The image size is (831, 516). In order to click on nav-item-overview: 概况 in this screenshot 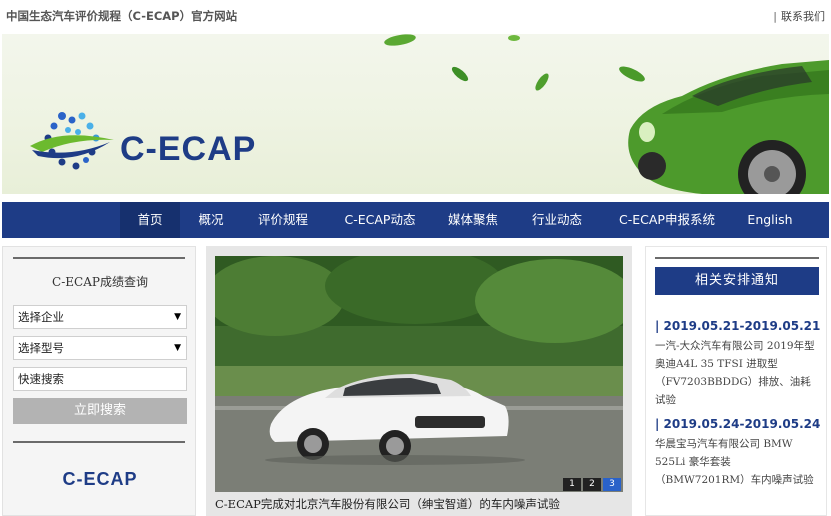, I will do `click(211, 220)`.